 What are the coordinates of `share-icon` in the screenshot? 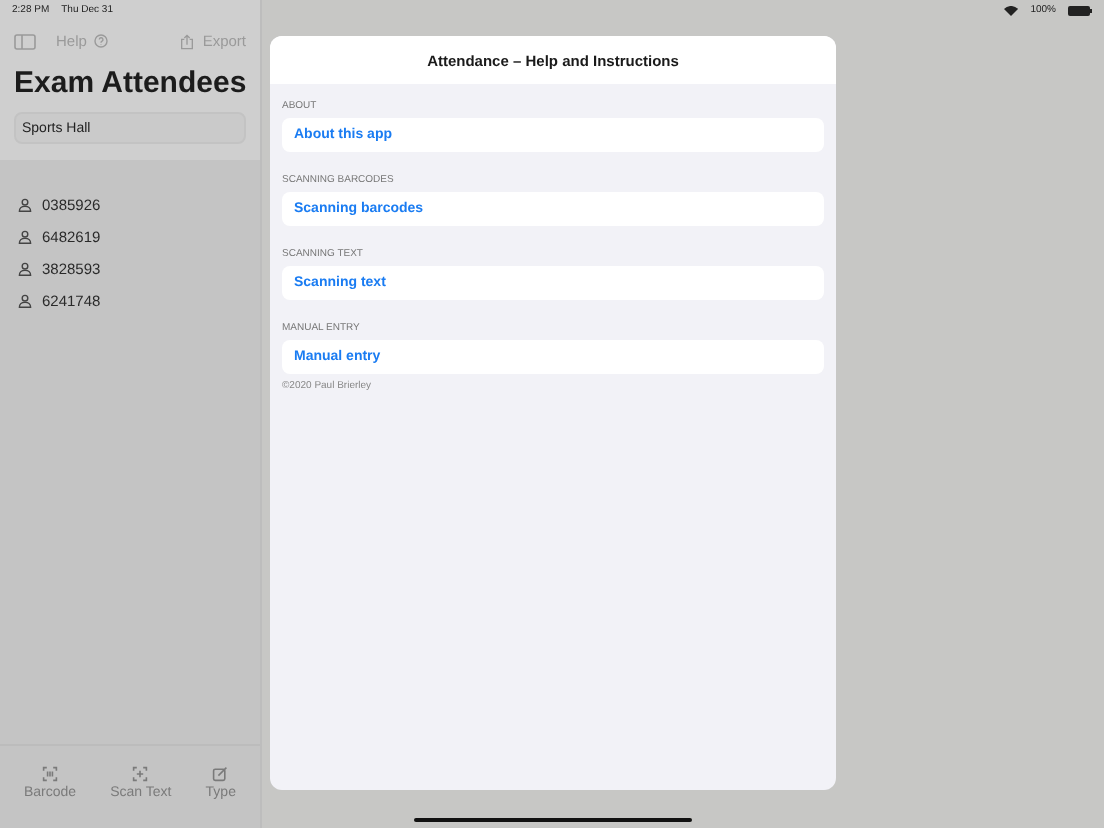 It's located at (187, 41).